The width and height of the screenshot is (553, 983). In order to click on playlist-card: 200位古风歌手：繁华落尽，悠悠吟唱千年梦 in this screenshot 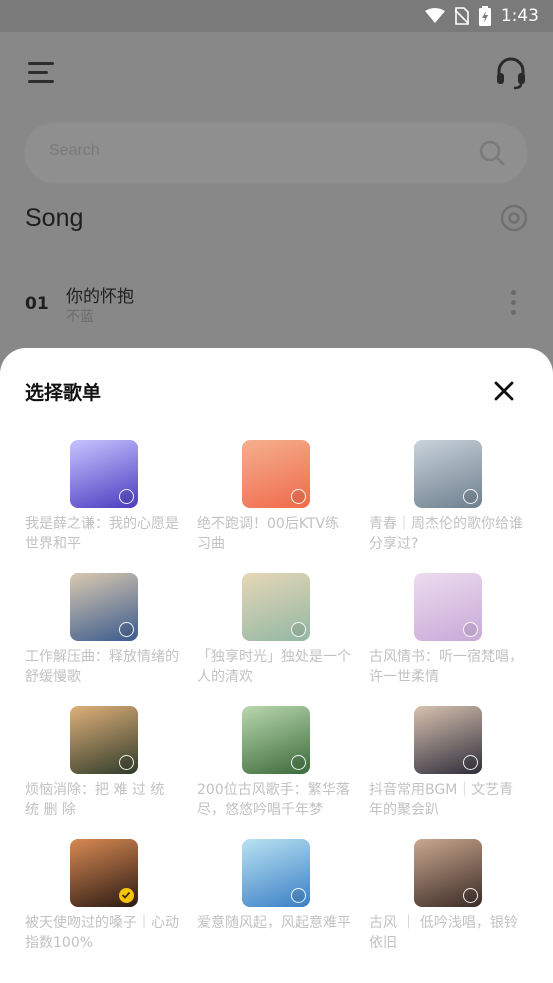, I will do `click(277, 766)`.